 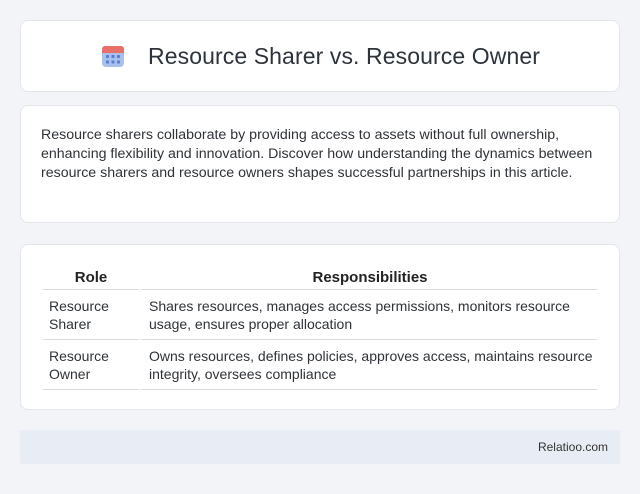 I want to click on footer: Relatioo.com, so click(x=320, y=447).